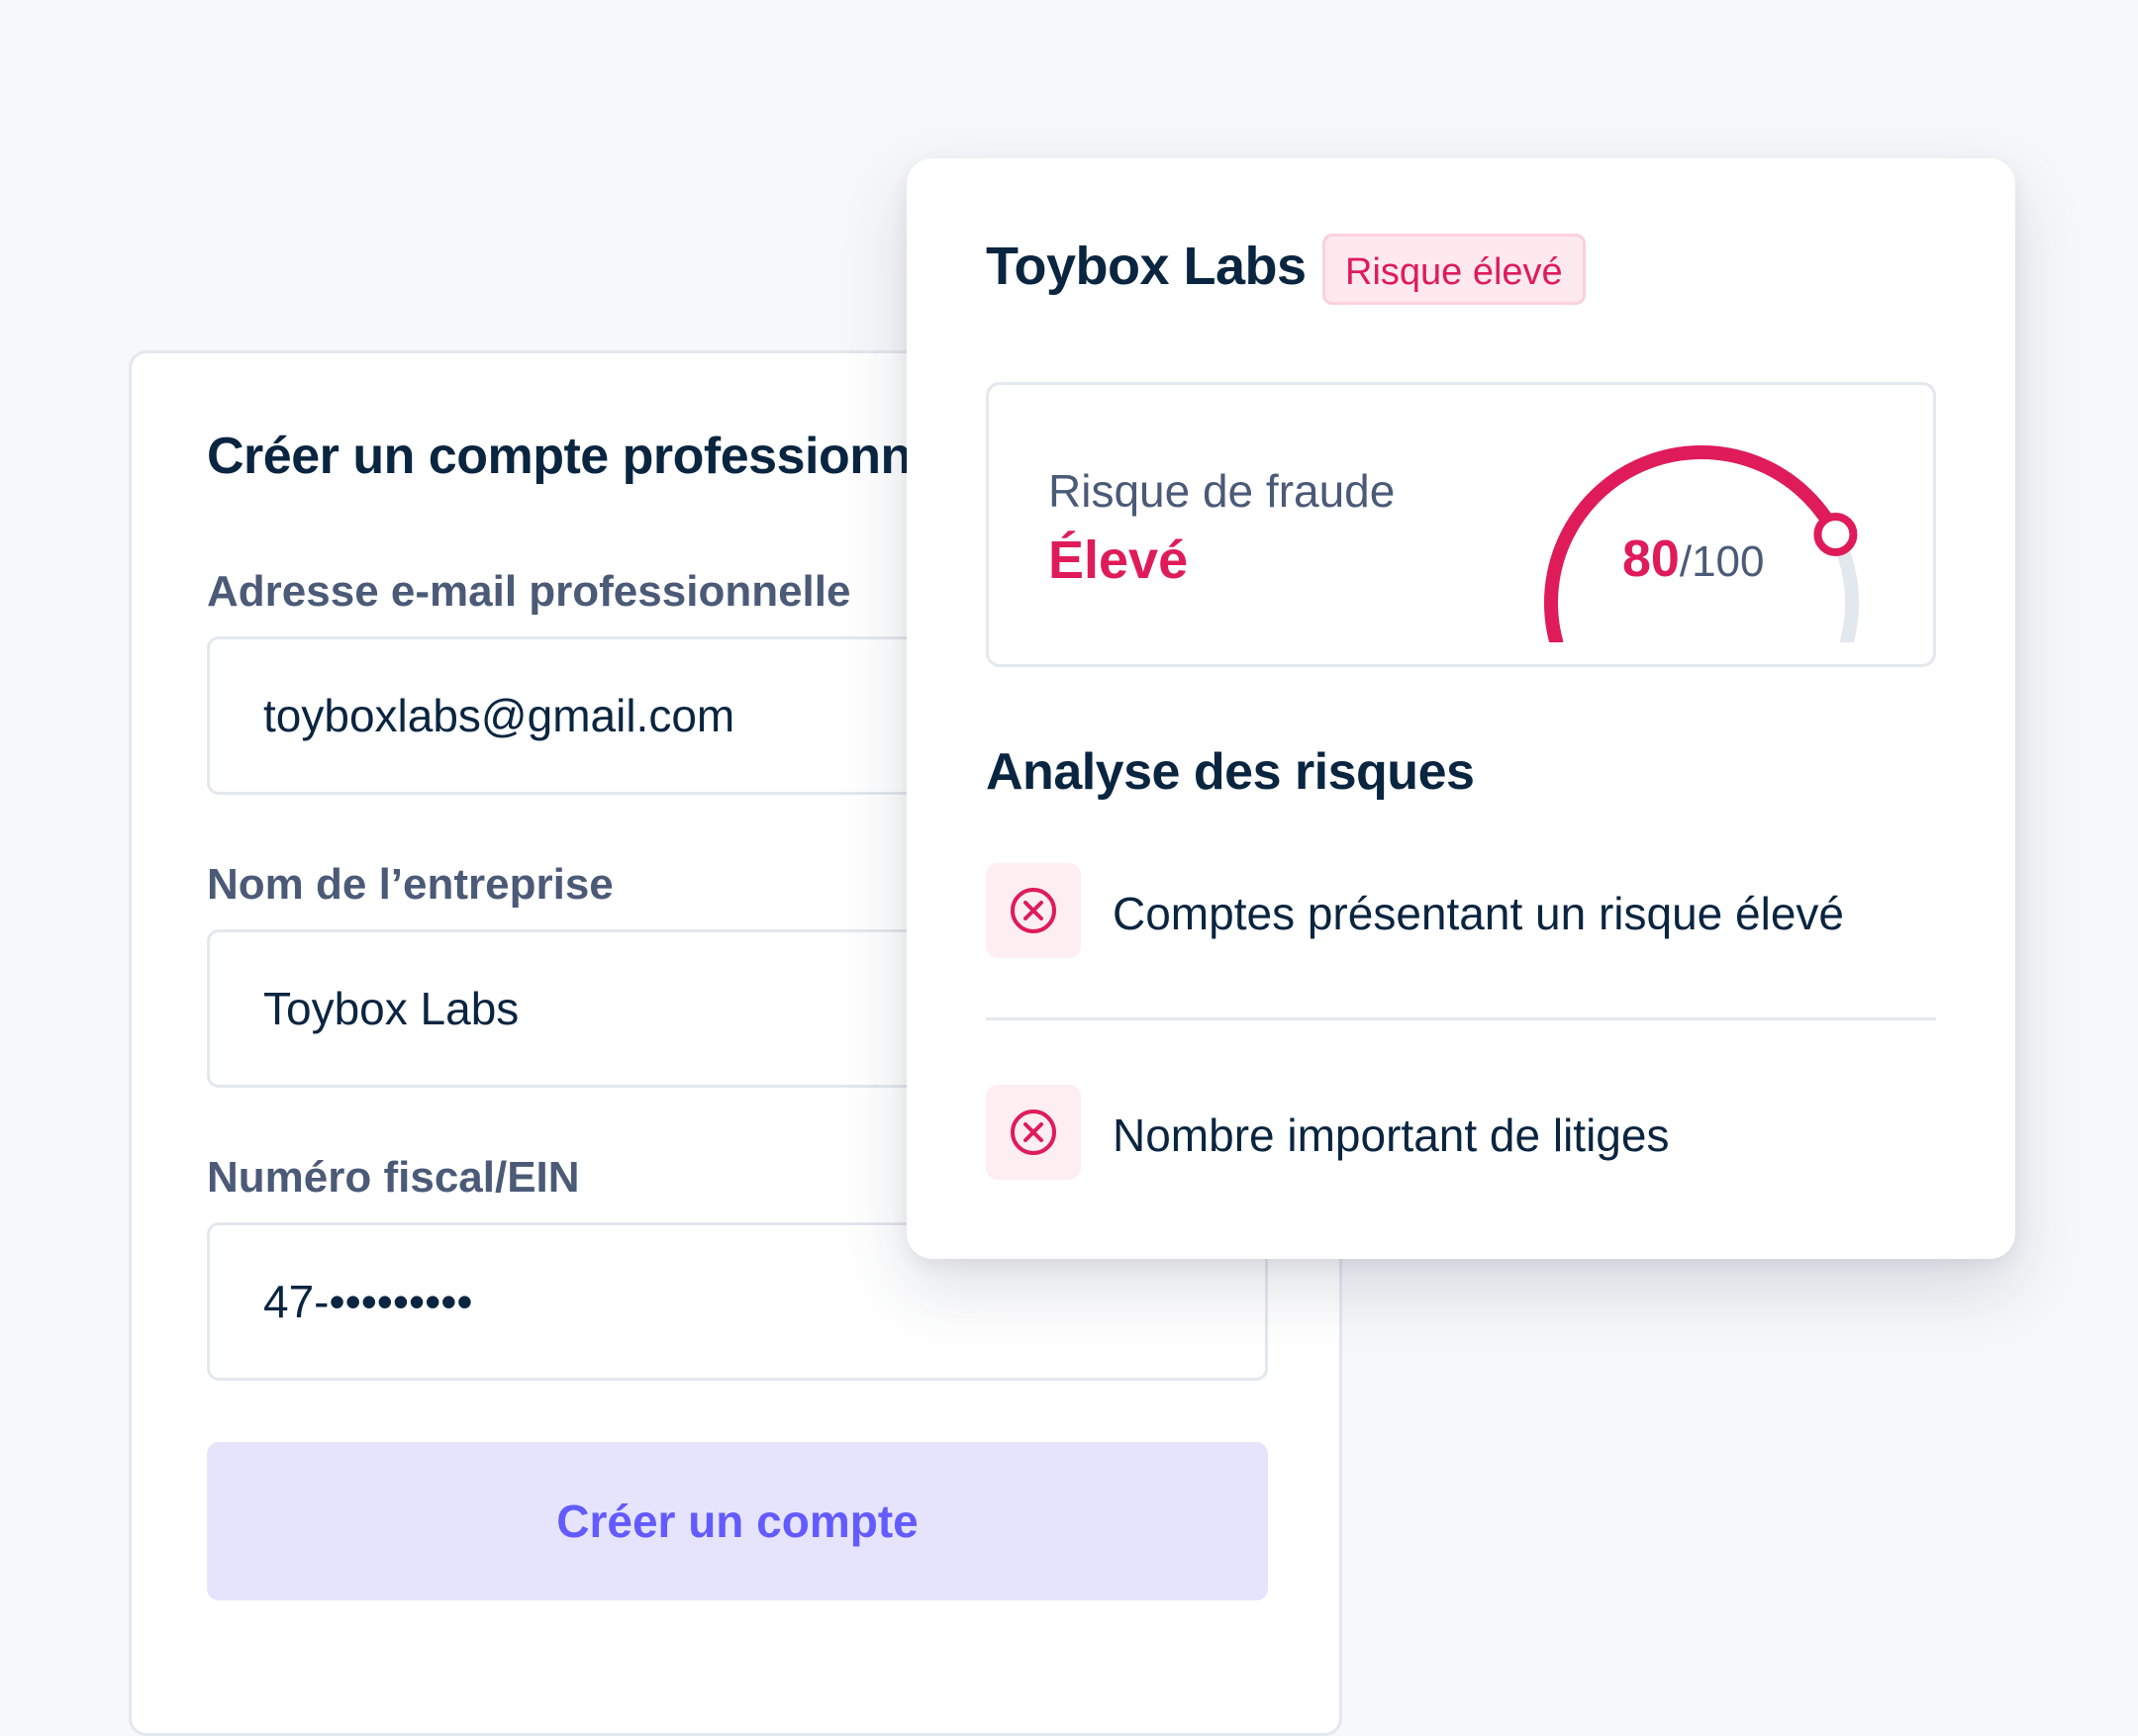 This screenshot has height=1736, width=2138. I want to click on divider, so click(1461, 1018).